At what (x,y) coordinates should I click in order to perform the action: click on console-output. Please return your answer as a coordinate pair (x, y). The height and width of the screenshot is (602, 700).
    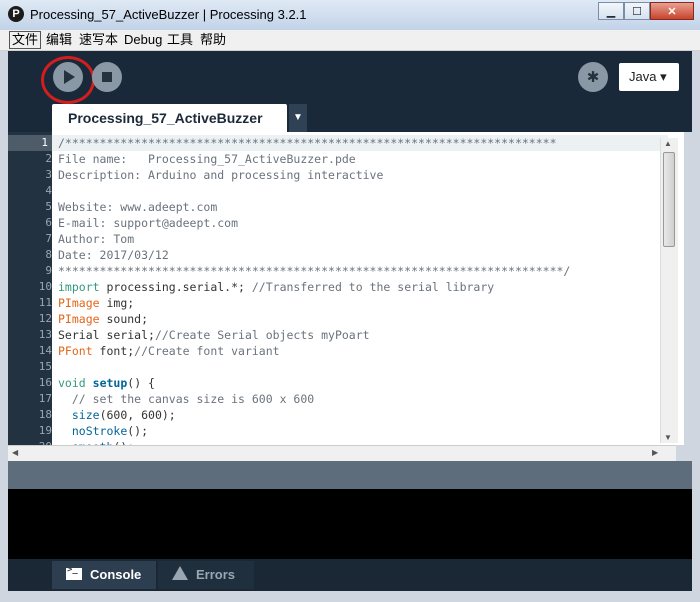
    Looking at the image, I should click on (350, 524).